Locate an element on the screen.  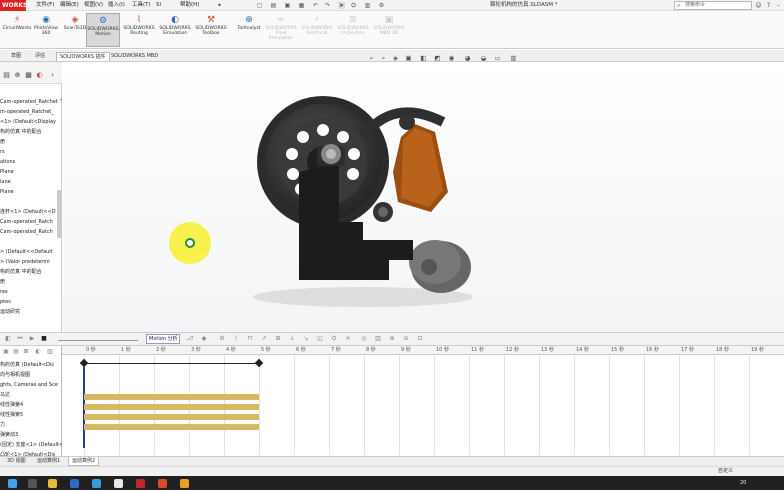
tree-item: <1> (Default<Display is located at coordinates (31, 122).